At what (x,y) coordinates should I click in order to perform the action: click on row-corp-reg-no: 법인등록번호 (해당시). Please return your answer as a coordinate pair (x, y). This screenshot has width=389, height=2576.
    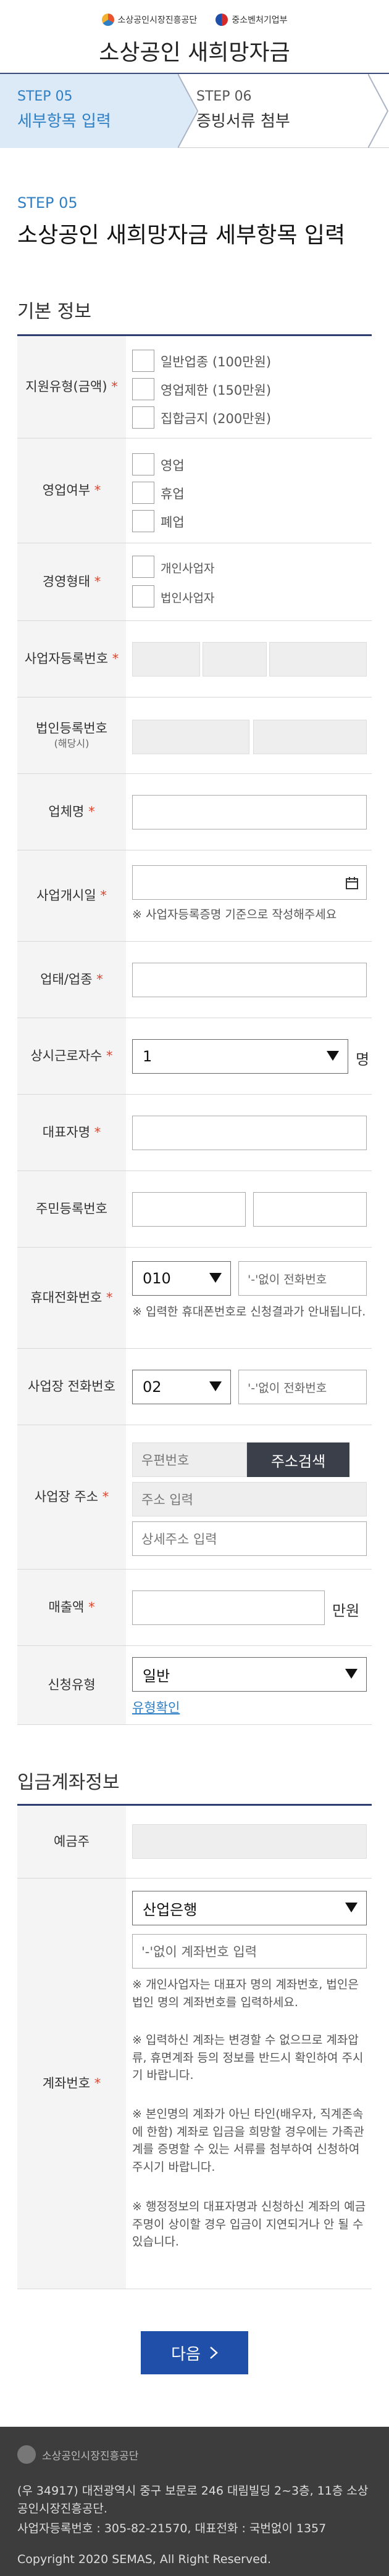
    Looking at the image, I should click on (194, 735).